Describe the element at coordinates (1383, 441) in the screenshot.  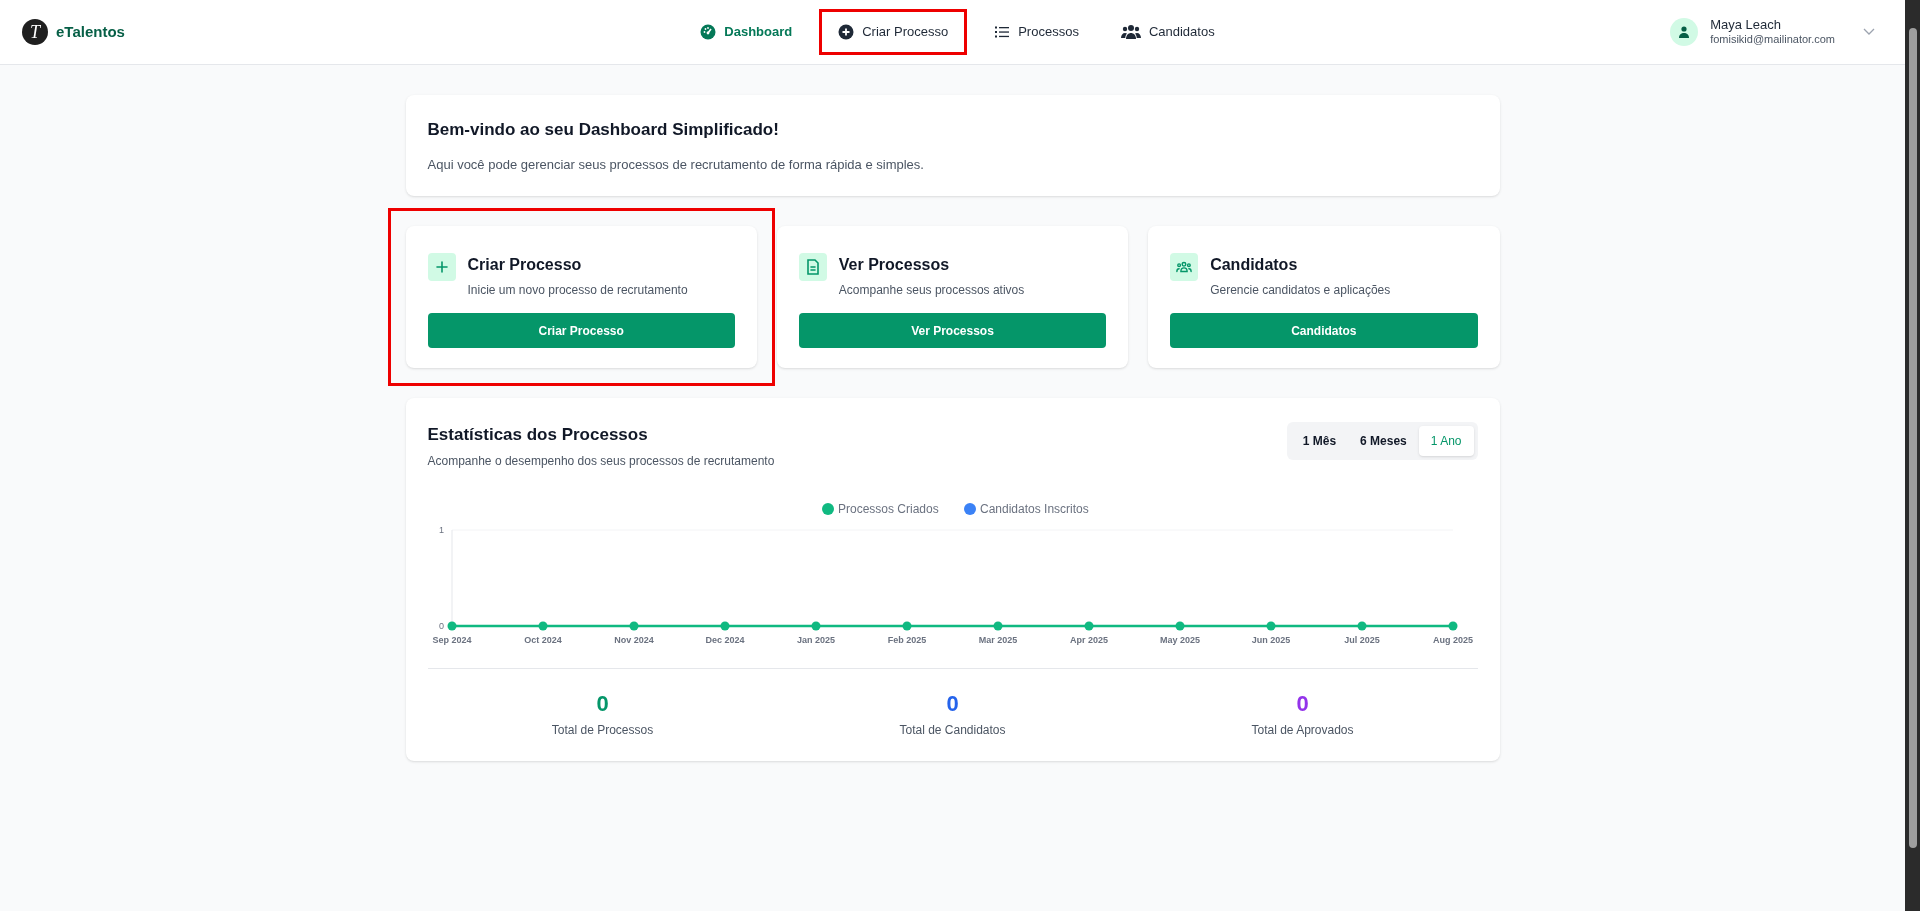
I see `period-tab: 6 Meses` at that location.